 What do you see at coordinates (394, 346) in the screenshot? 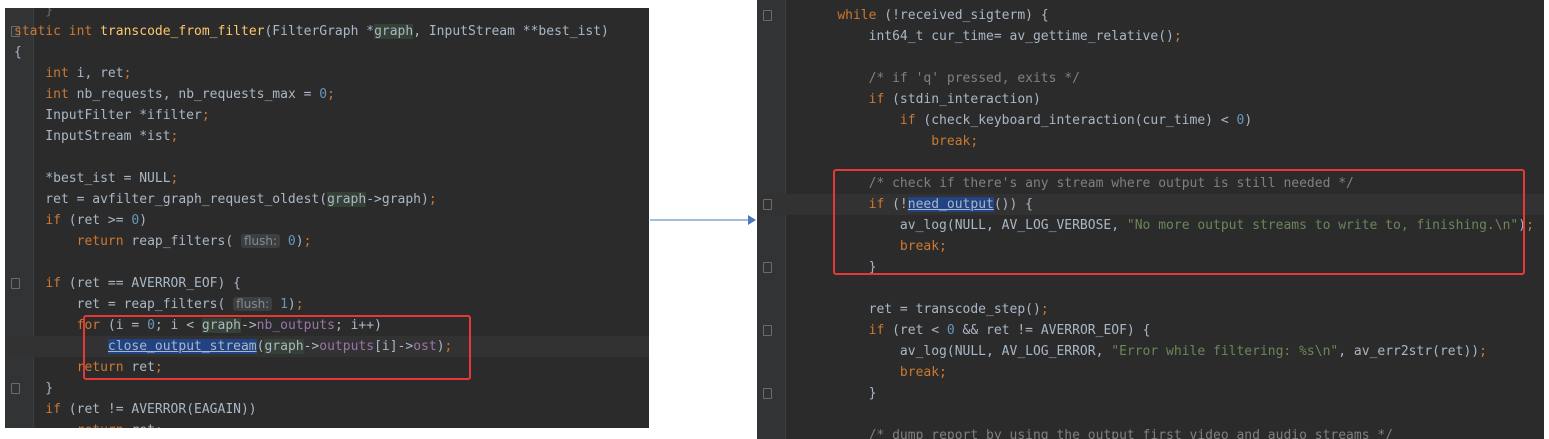
I see `code-token: [i]->` at bounding box center [394, 346].